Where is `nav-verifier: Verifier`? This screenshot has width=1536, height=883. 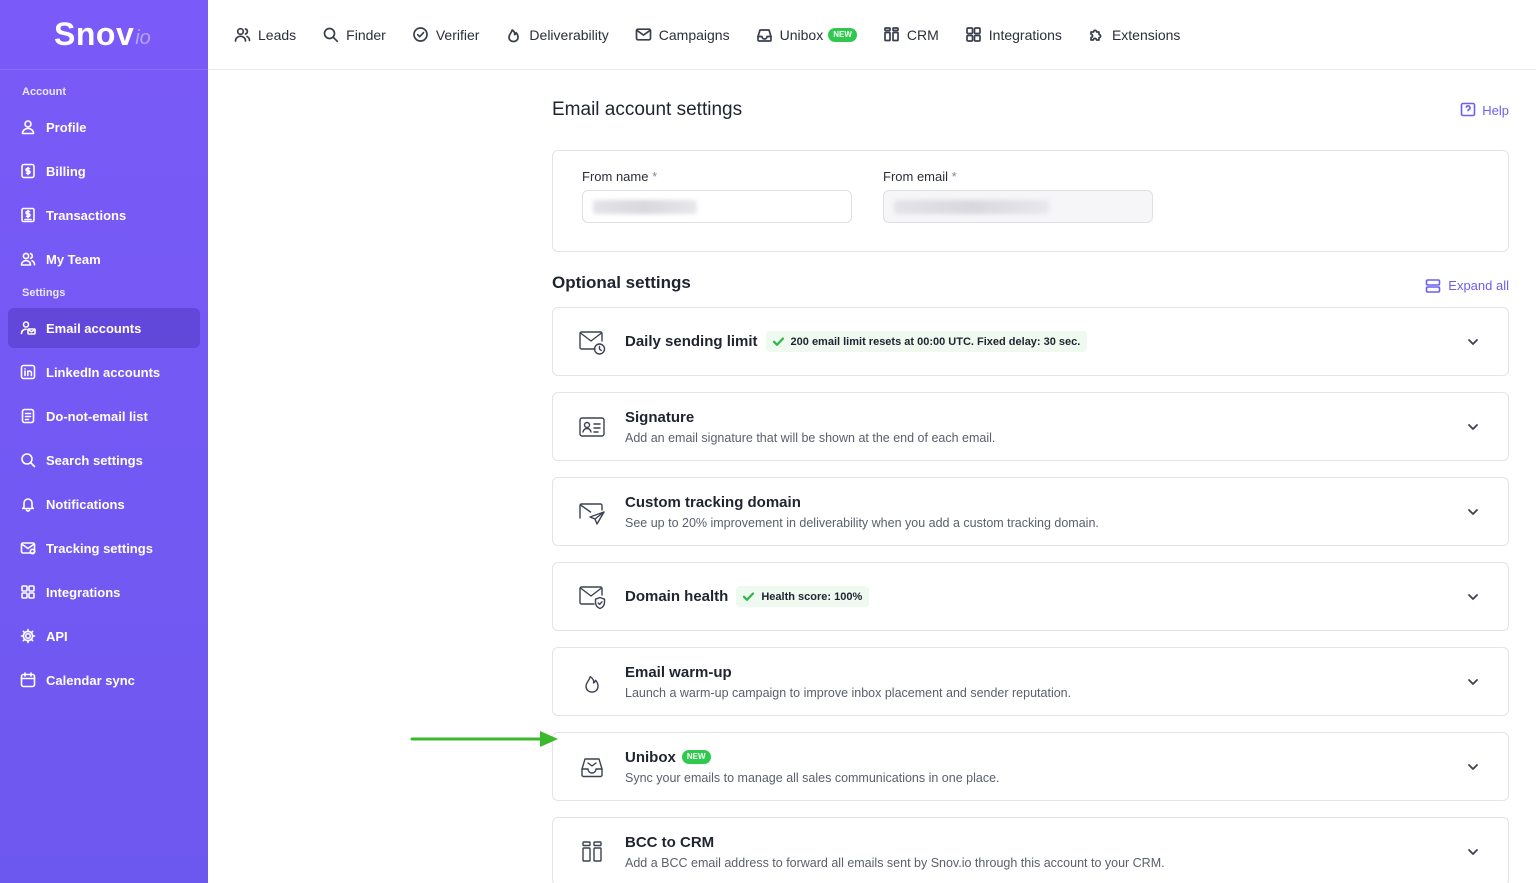
nav-verifier: Verifier is located at coordinates (445, 34).